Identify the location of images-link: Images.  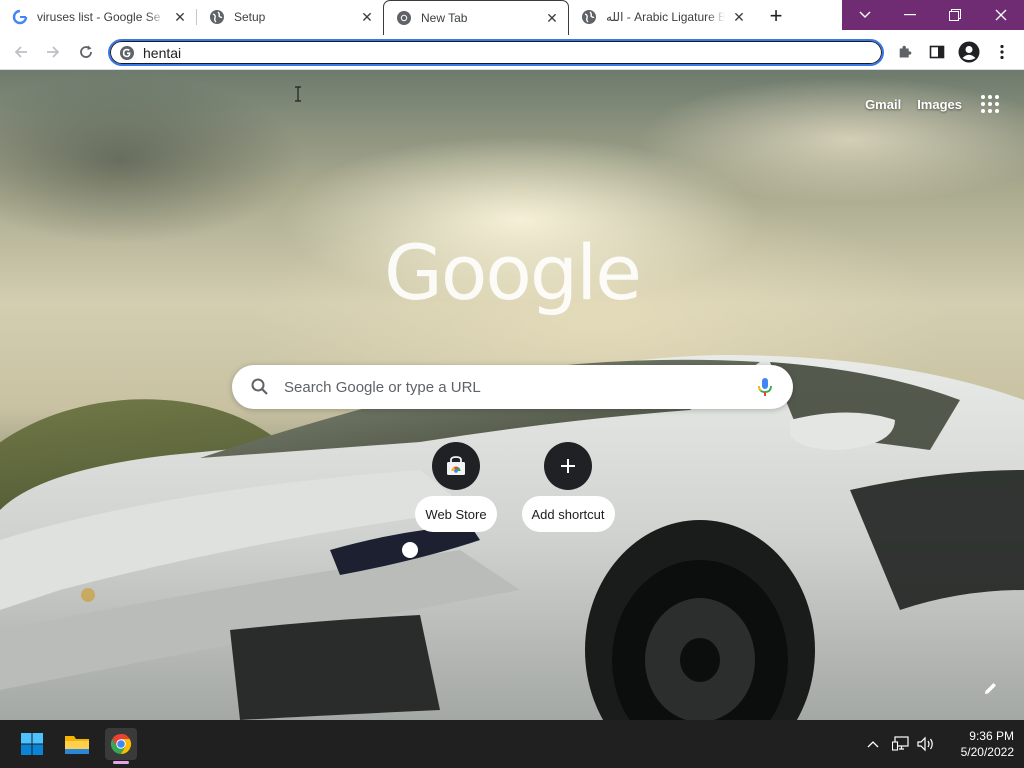
(939, 104).